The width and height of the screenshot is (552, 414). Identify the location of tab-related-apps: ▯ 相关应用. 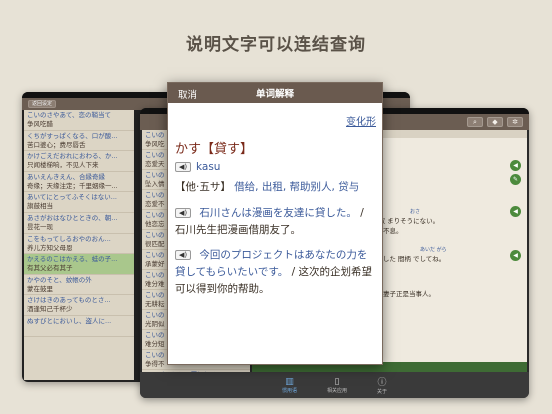
(337, 385).